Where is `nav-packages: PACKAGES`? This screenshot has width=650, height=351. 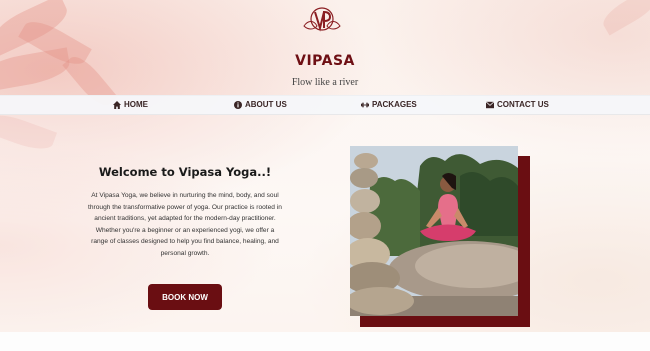
nav-packages: PACKAGES is located at coordinates (389, 105).